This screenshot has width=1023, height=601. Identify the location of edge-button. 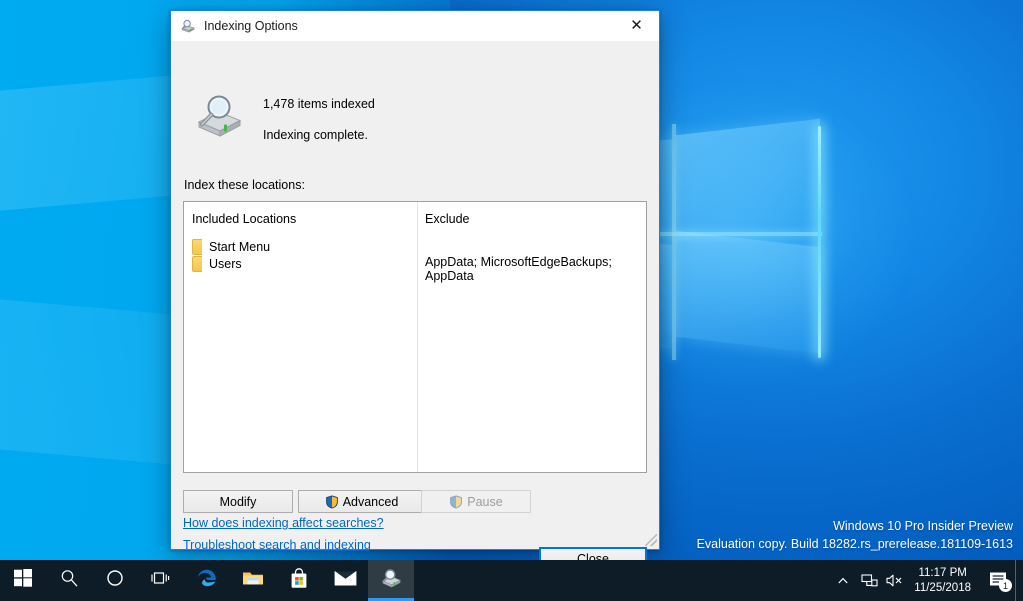
(207, 580).